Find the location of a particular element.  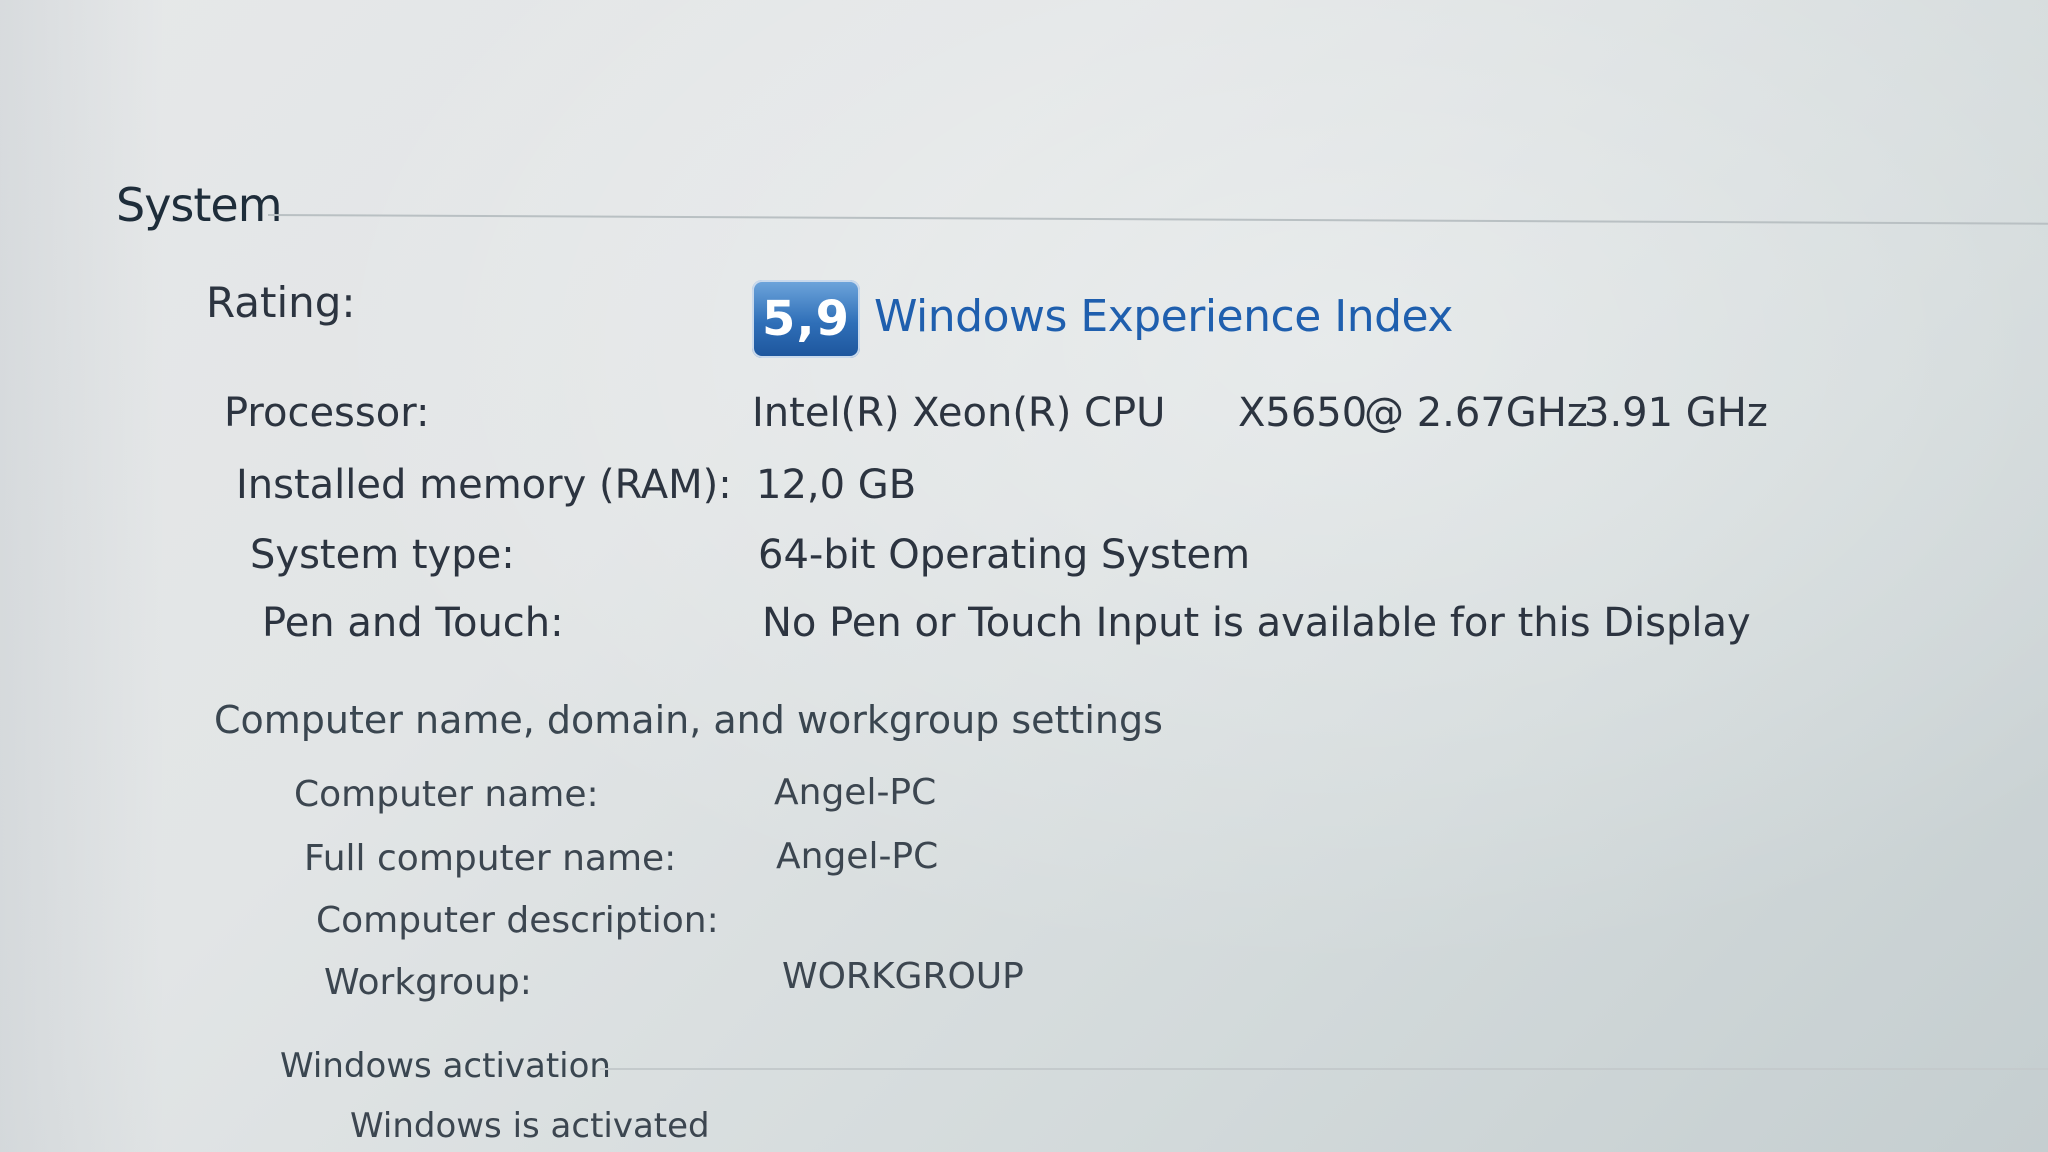

processor-speed: 3.91 GHz is located at coordinates (1676, 413).